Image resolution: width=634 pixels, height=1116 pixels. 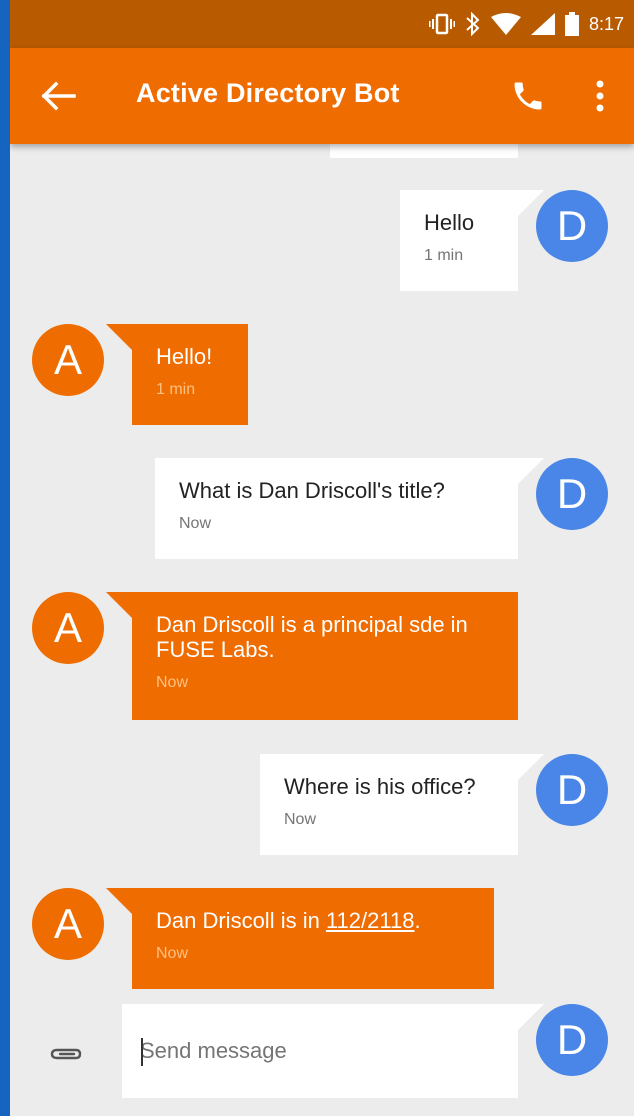 I want to click on message-text: Hello, so click(x=449, y=222).